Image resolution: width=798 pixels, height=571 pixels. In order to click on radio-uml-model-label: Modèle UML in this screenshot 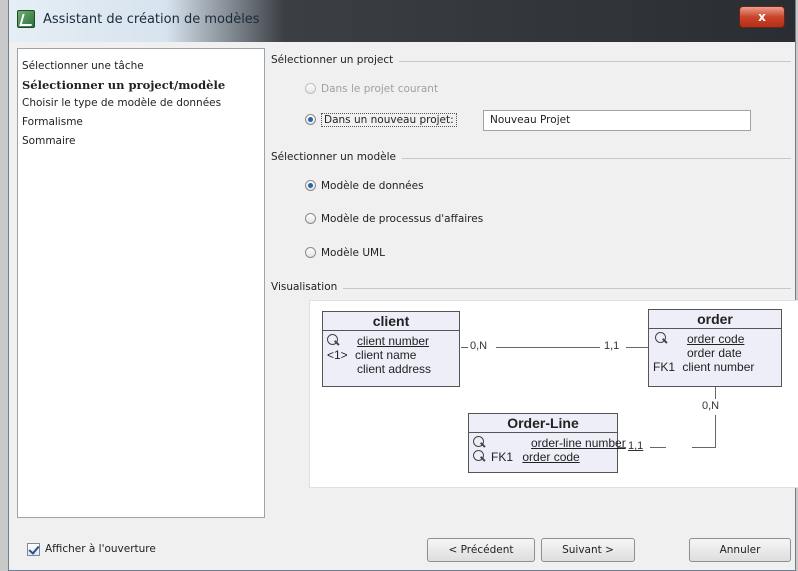, I will do `click(353, 253)`.